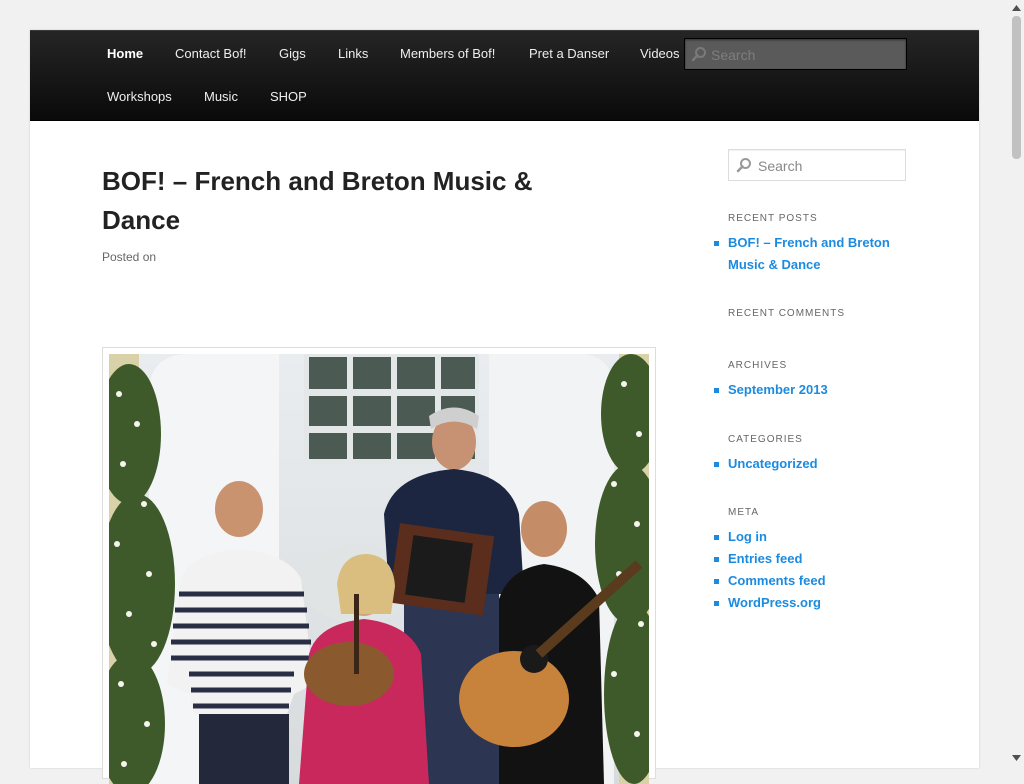  What do you see at coordinates (1016, 384) in the screenshot?
I see `vertical-scrollbar` at bounding box center [1016, 384].